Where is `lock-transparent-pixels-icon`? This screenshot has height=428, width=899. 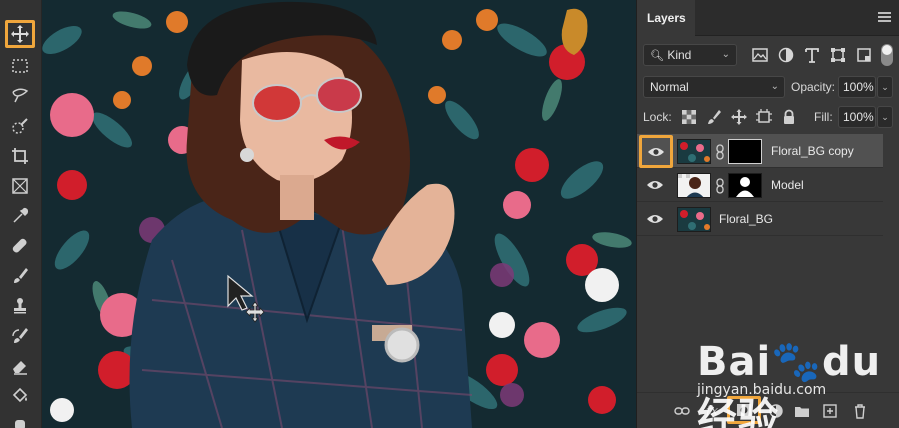
lock-transparent-pixels-icon is located at coordinates (689, 117).